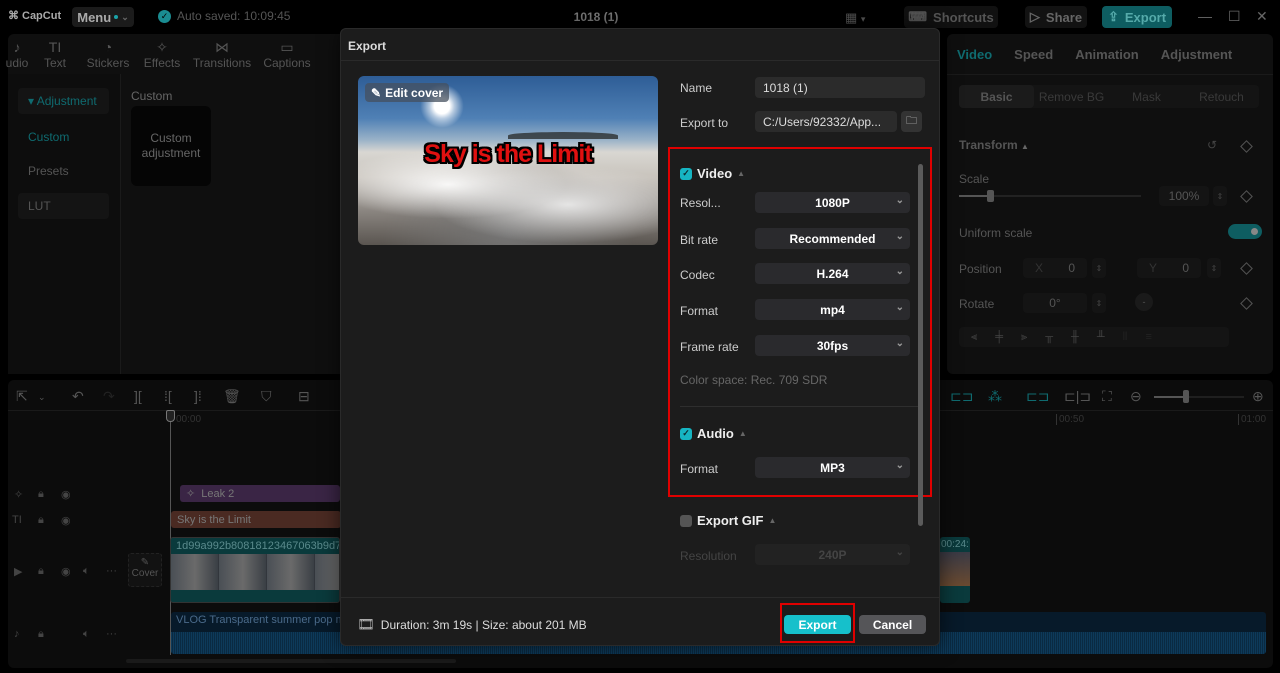  What do you see at coordinates (686, 520) in the screenshot?
I see `gif-checkbox` at bounding box center [686, 520].